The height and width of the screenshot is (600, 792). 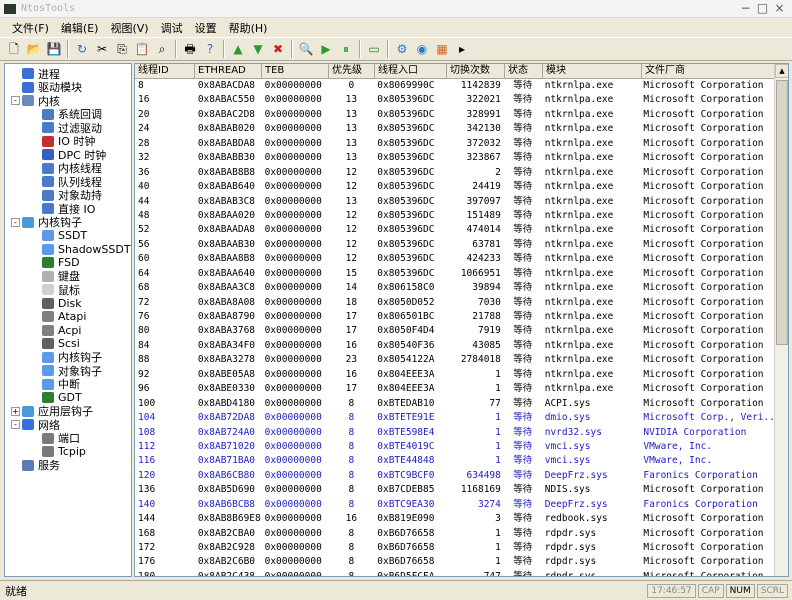 What do you see at coordinates (61, 290) in the screenshot?
I see `tree-item: 鼠标` at bounding box center [61, 290].